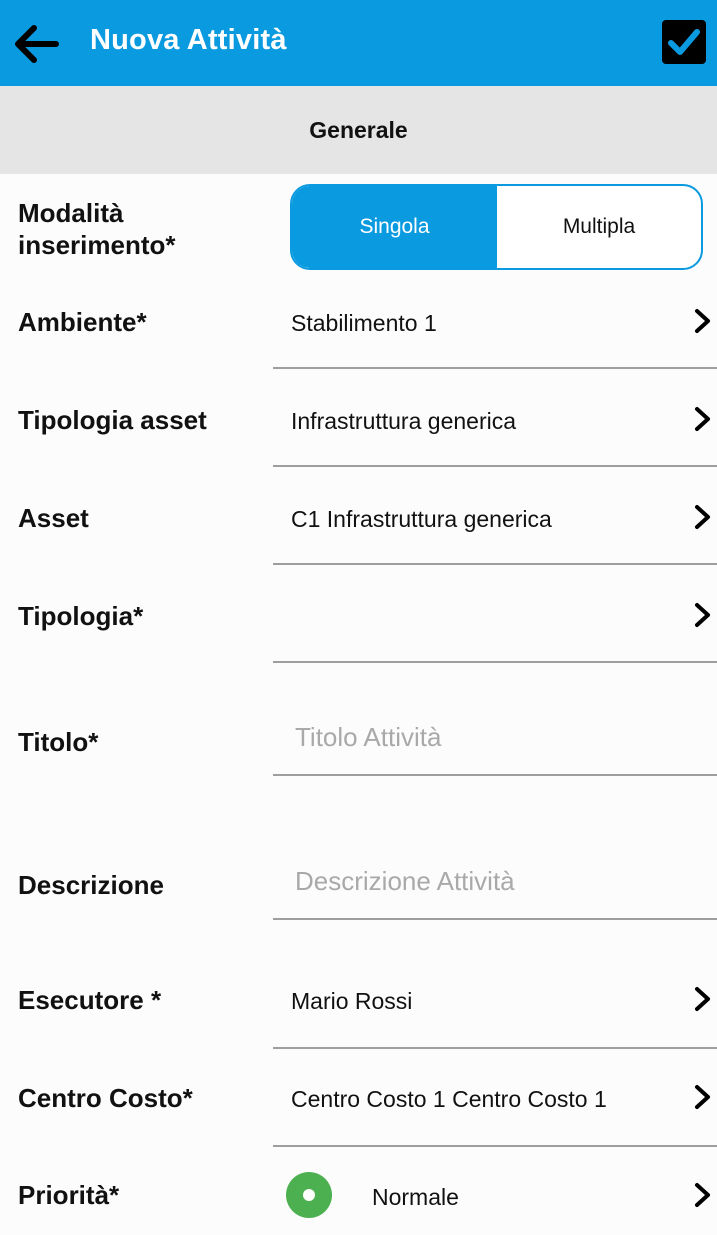 This screenshot has width=717, height=1235. What do you see at coordinates (91, 885) in the screenshot?
I see `descrizione-label: Descrizione` at bounding box center [91, 885].